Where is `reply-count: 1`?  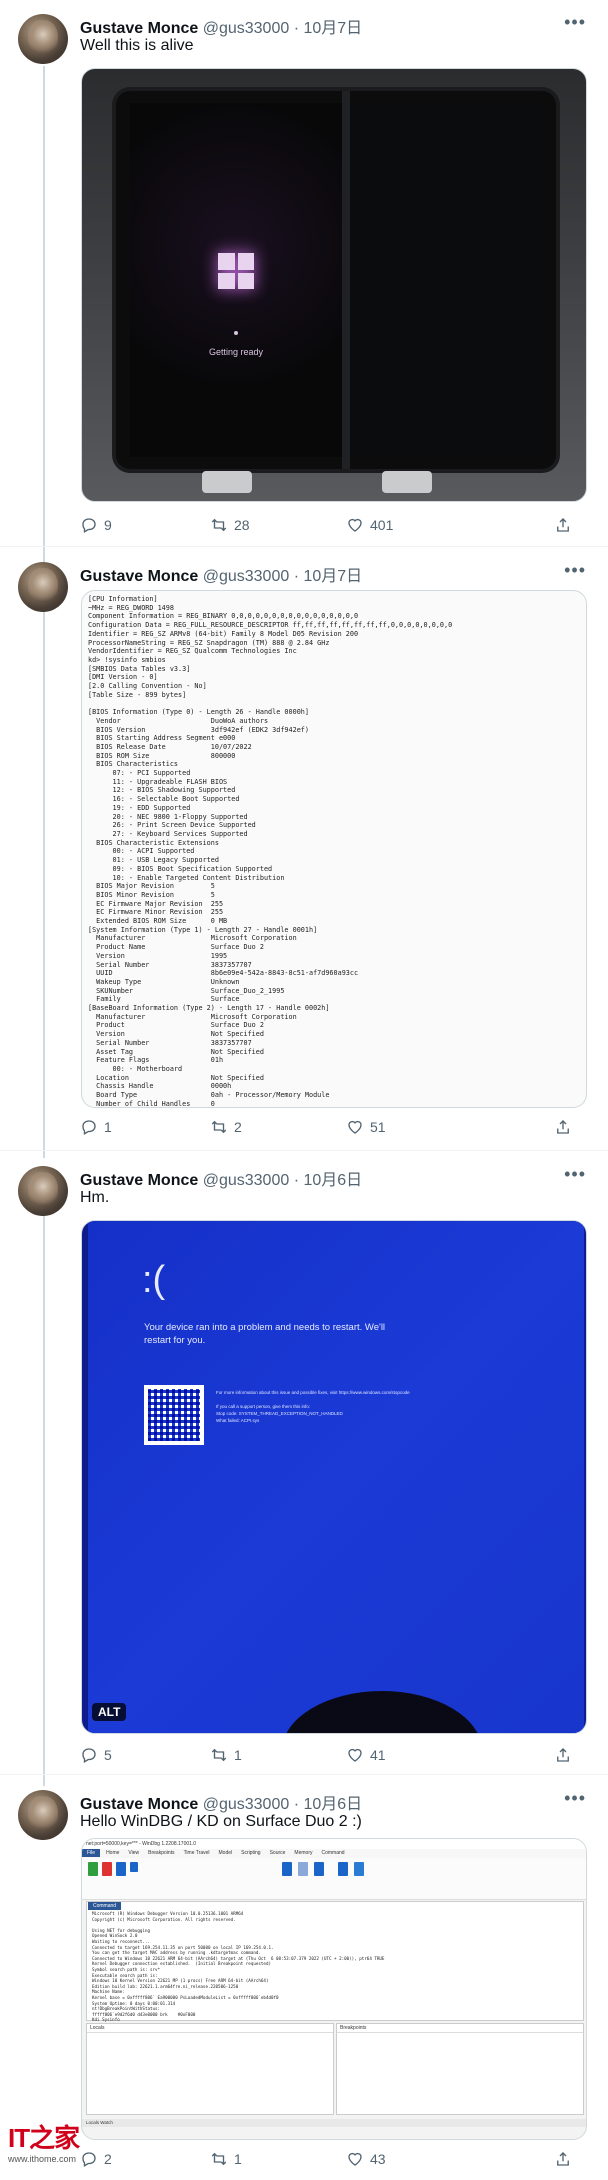
reply-count: 1 is located at coordinates (108, 1127).